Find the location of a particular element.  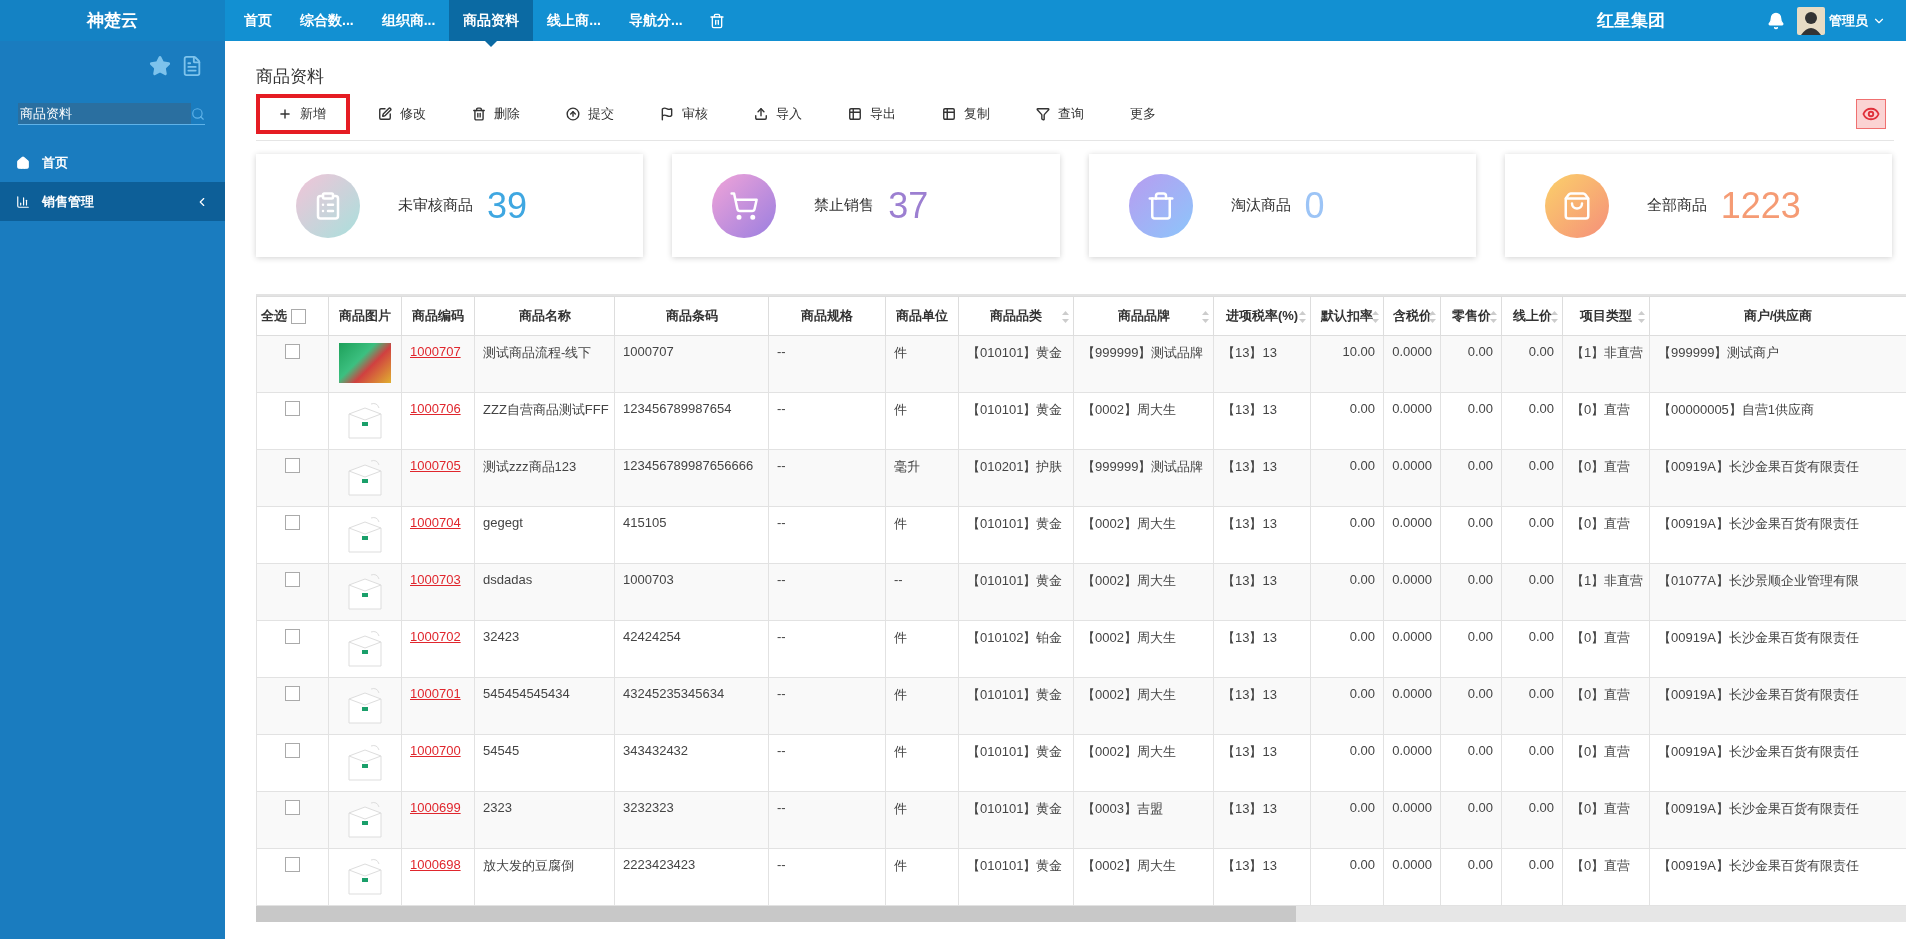

product-code-link: 1000698 is located at coordinates (435, 864).